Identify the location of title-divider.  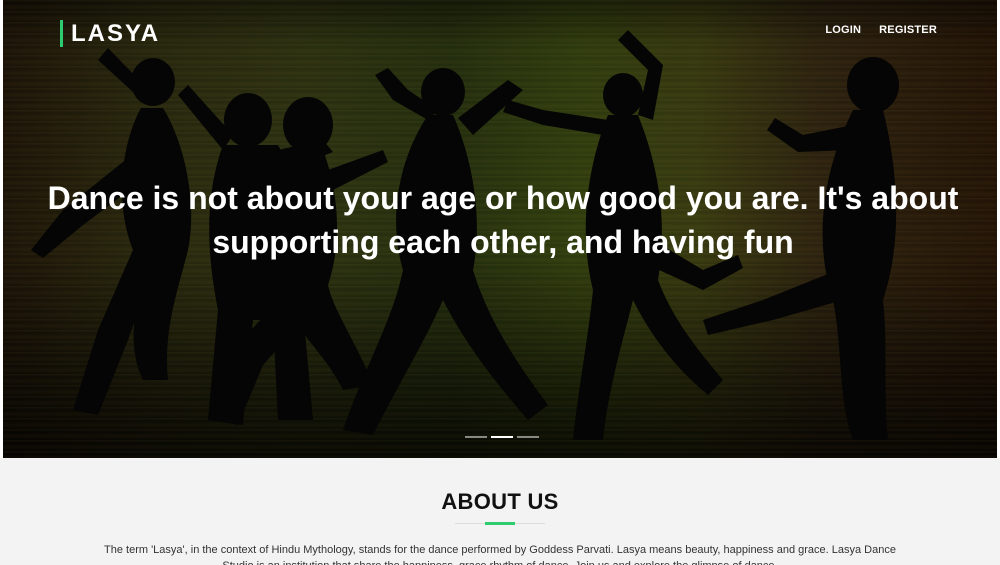
(500, 523).